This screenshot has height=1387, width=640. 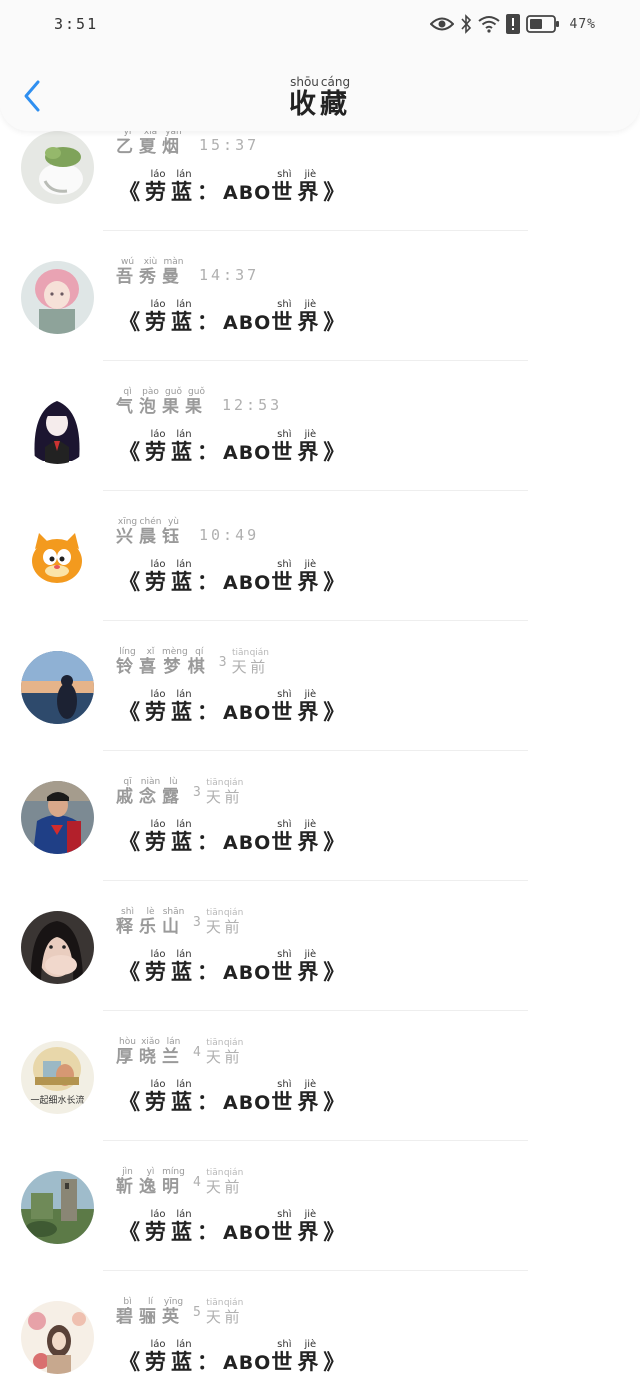 I want to click on ruby-char: 逸yì, so click(x=150, y=1182).